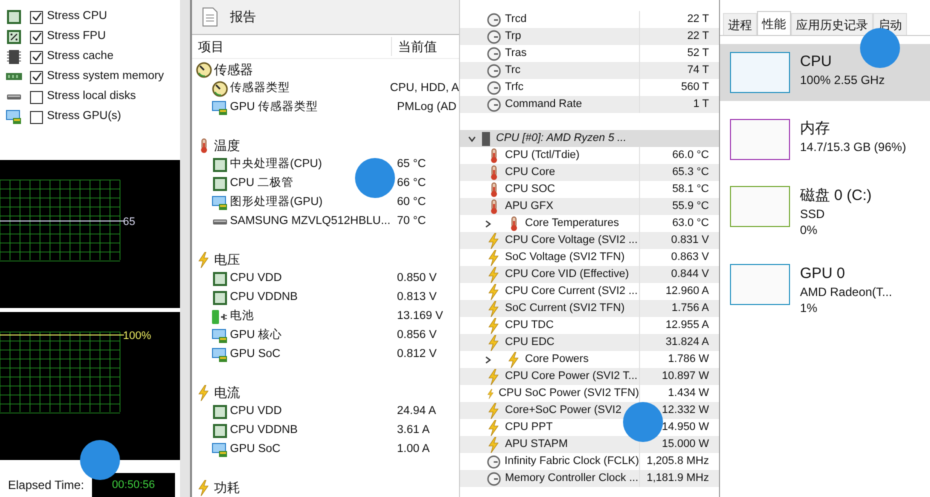 The image size is (930, 497). Describe the element at coordinates (529, 206) in the screenshot. I see `sensor-label: APU GFX` at that location.